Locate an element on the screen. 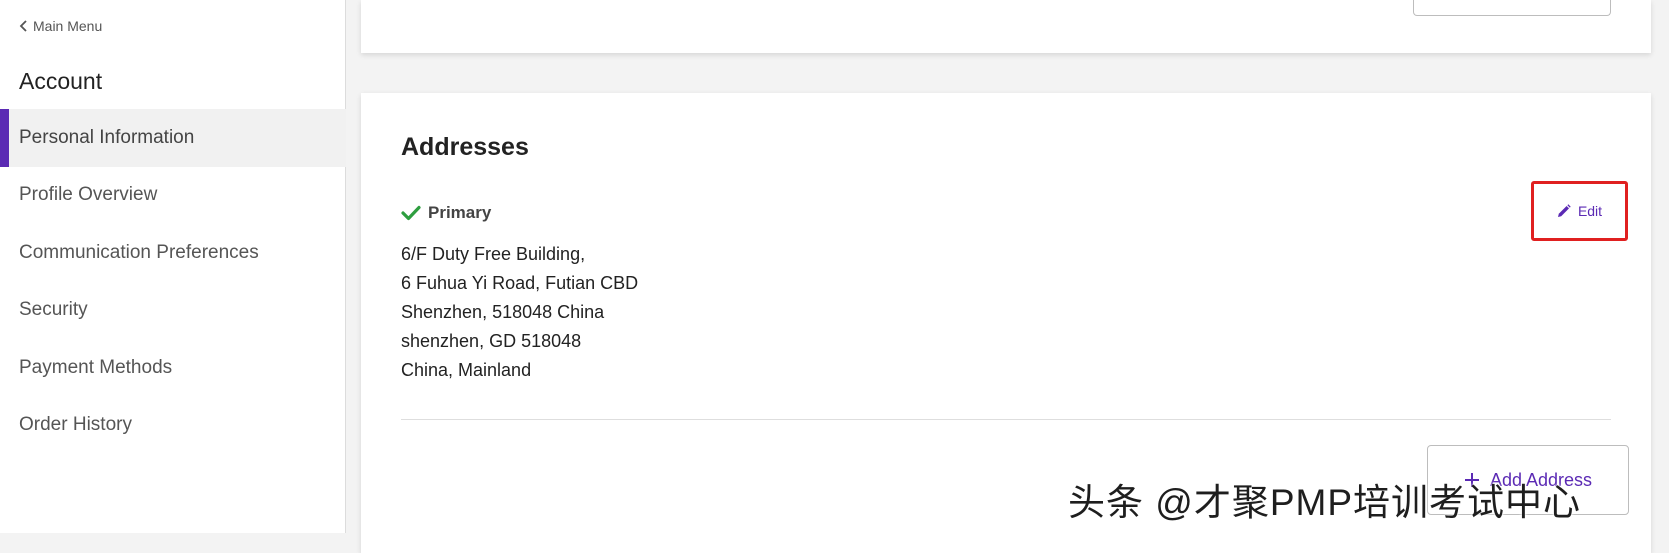 The height and width of the screenshot is (553, 1669). address-line: 6 Fuhua Yi Road, Futian CBD is located at coordinates (520, 283).